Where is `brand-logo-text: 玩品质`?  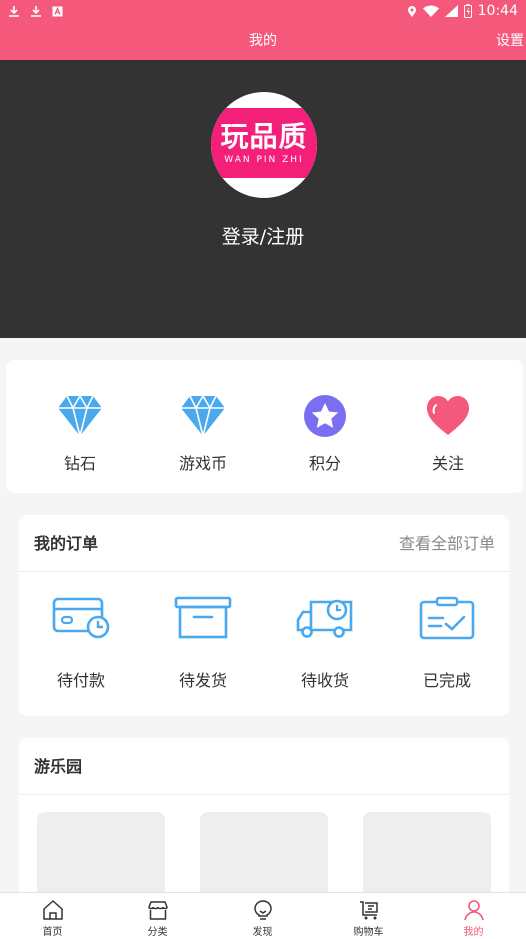
brand-logo-text: 玩品质 is located at coordinates (264, 136).